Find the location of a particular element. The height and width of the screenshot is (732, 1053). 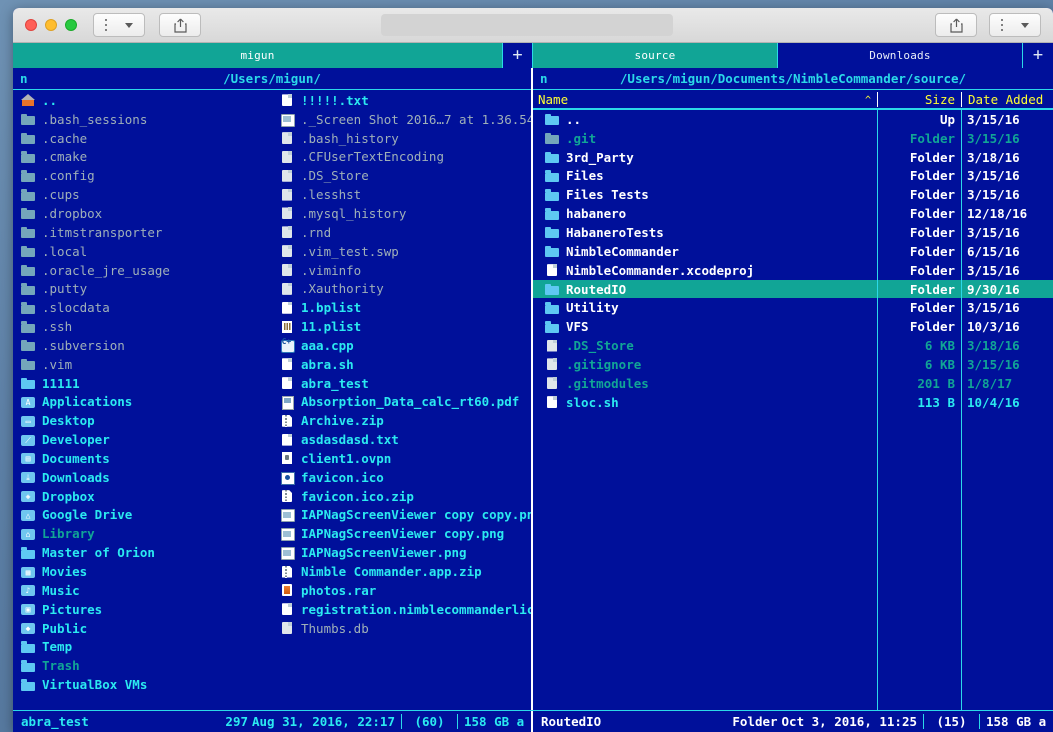

list-item: .. is located at coordinates (142, 100).